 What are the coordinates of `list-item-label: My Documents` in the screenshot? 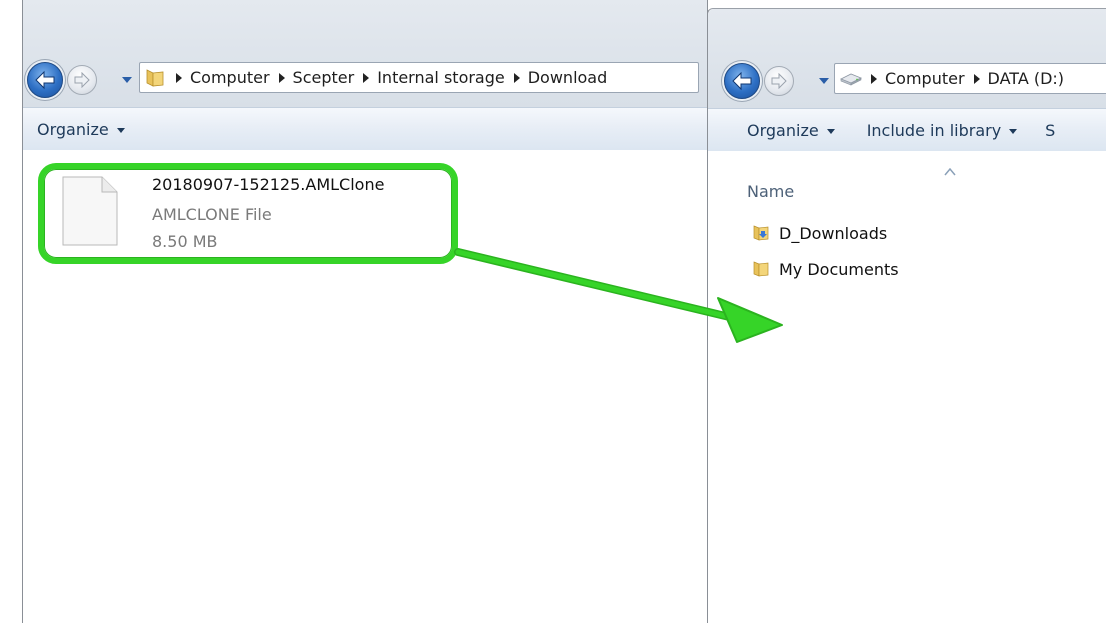 It's located at (839, 269).